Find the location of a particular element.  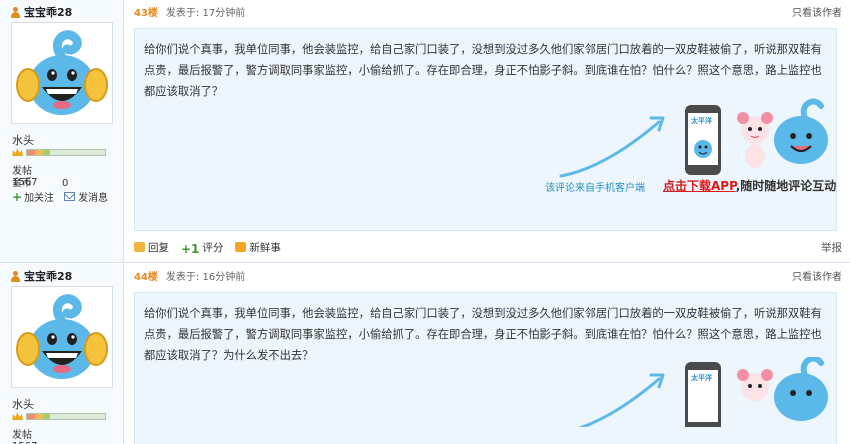

author-actions: + 加关注 发消息 is located at coordinates (65, 197).